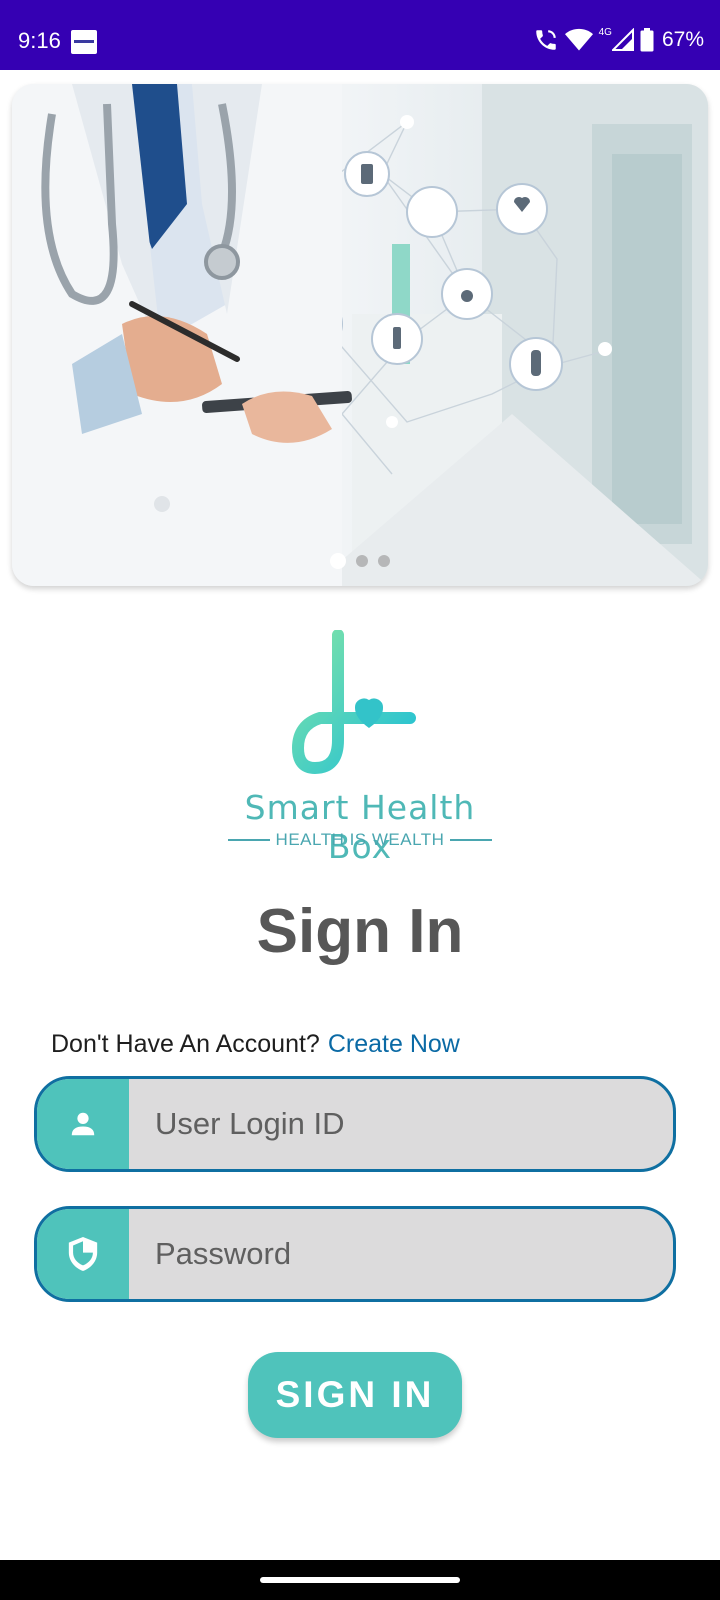  I want to click on password-input, so click(401, 1254).